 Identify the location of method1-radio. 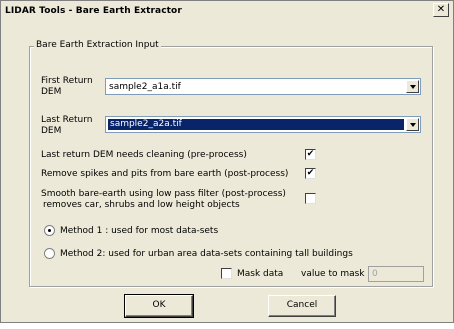
(49, 230).